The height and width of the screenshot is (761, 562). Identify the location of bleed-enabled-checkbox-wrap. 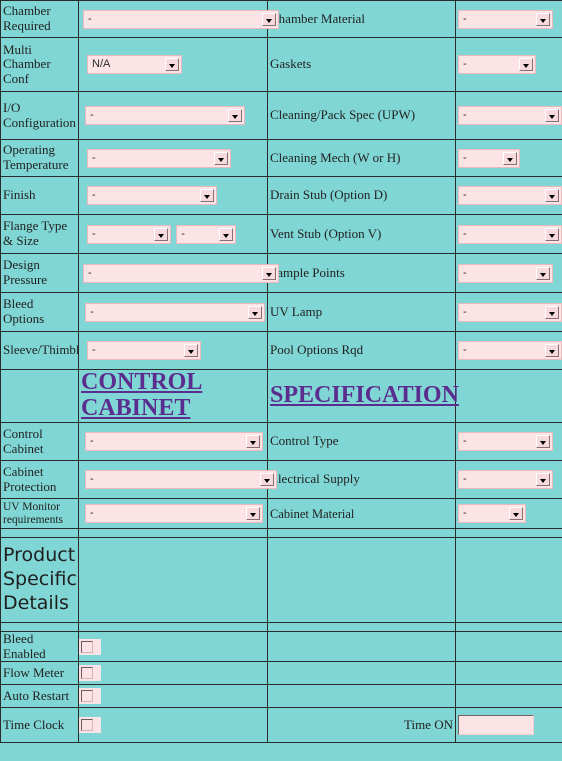
(90, 646).